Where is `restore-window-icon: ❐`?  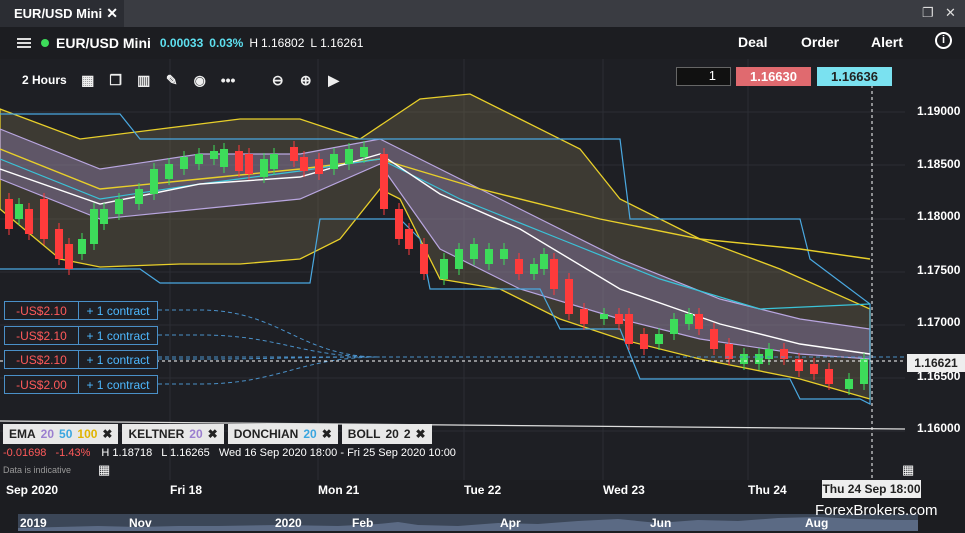
restore-window-icon: ❐ is located at coordinates (928, 13).